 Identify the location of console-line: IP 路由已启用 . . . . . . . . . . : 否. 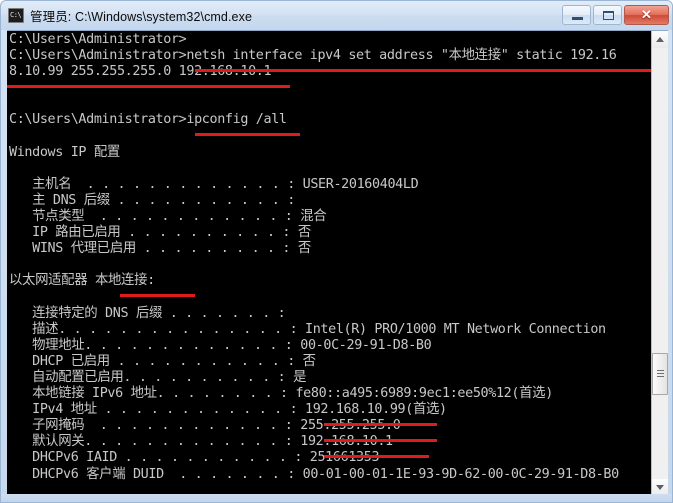
(160, 233).